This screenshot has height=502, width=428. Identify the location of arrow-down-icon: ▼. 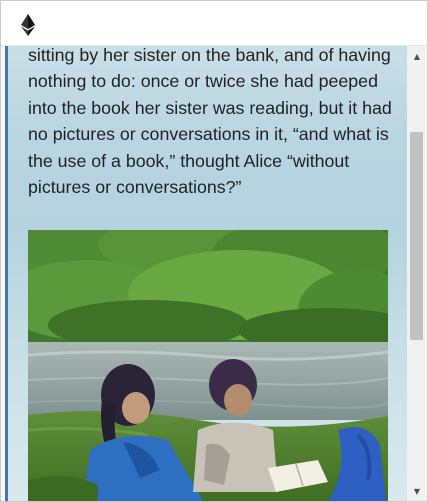
(417, 491).